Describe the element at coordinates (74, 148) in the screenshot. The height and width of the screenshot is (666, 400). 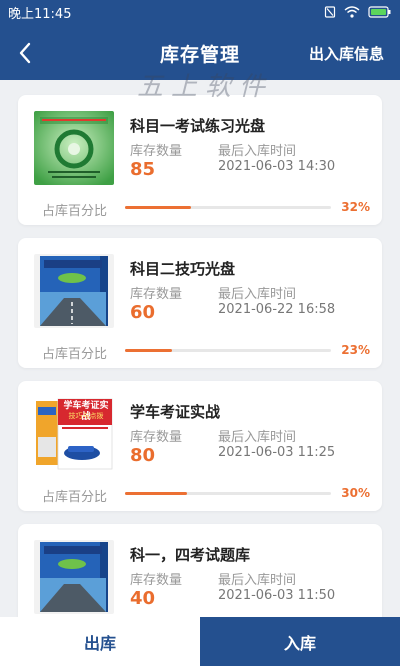
I see `green-disc-cover-image` at that location.